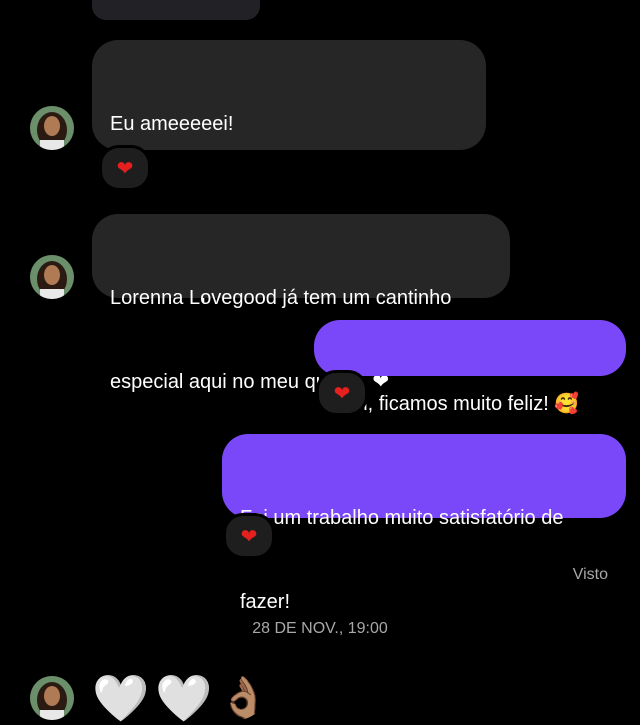 Image resolution: width=640 pixels, height=725 pixels. Describe the element at coordinates (265, 602) in the screenshot. I see `message-line: fazer!` at that location.